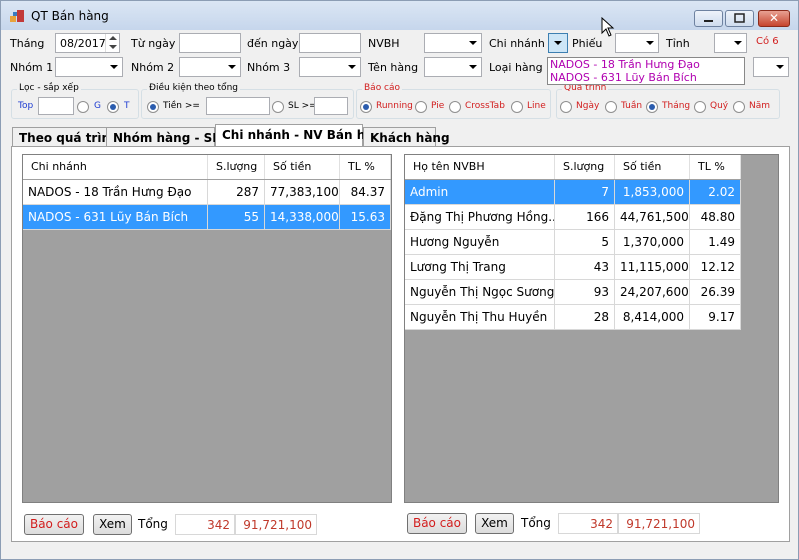 The height and width of the screenshot is (560, 799). I want to click on nhom3-combo, so click(330, 67).